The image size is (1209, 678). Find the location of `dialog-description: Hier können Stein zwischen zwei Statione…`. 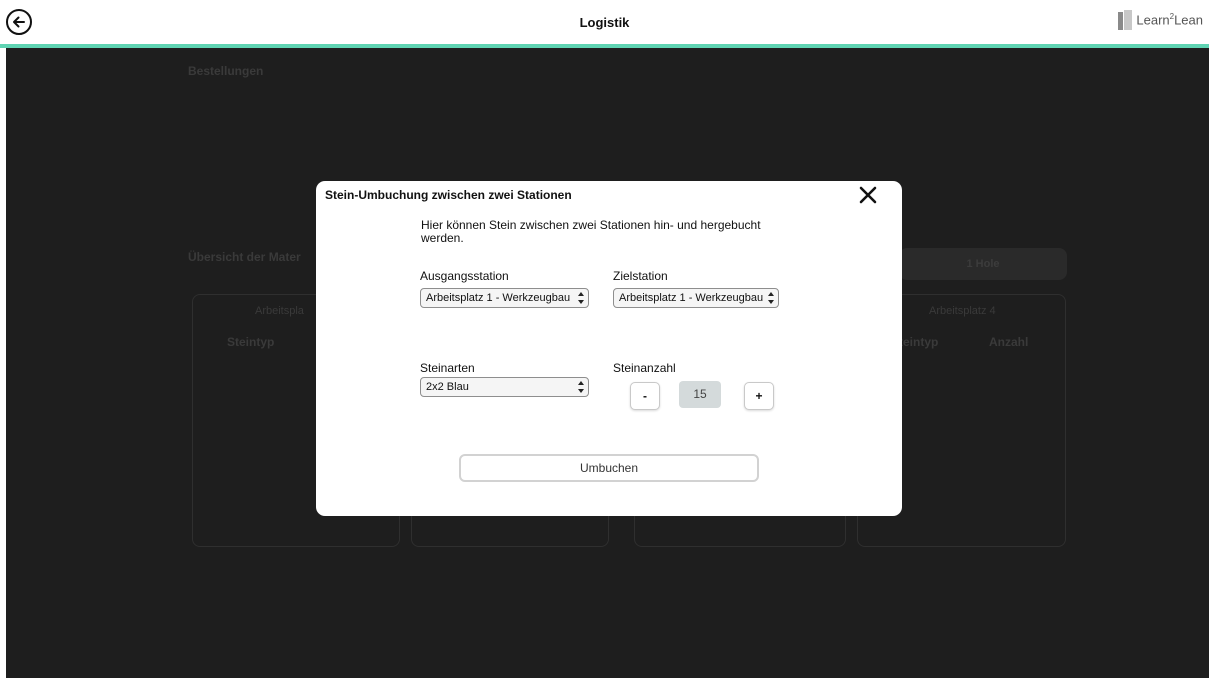

dialog-description: Hier können Stein zwischen zwei Statione… is located at coordinates (591, 231).